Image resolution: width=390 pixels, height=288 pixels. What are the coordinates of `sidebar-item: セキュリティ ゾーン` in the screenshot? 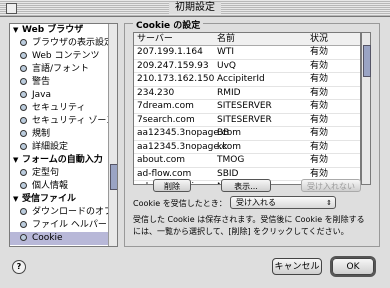 It's located at (63, 121).